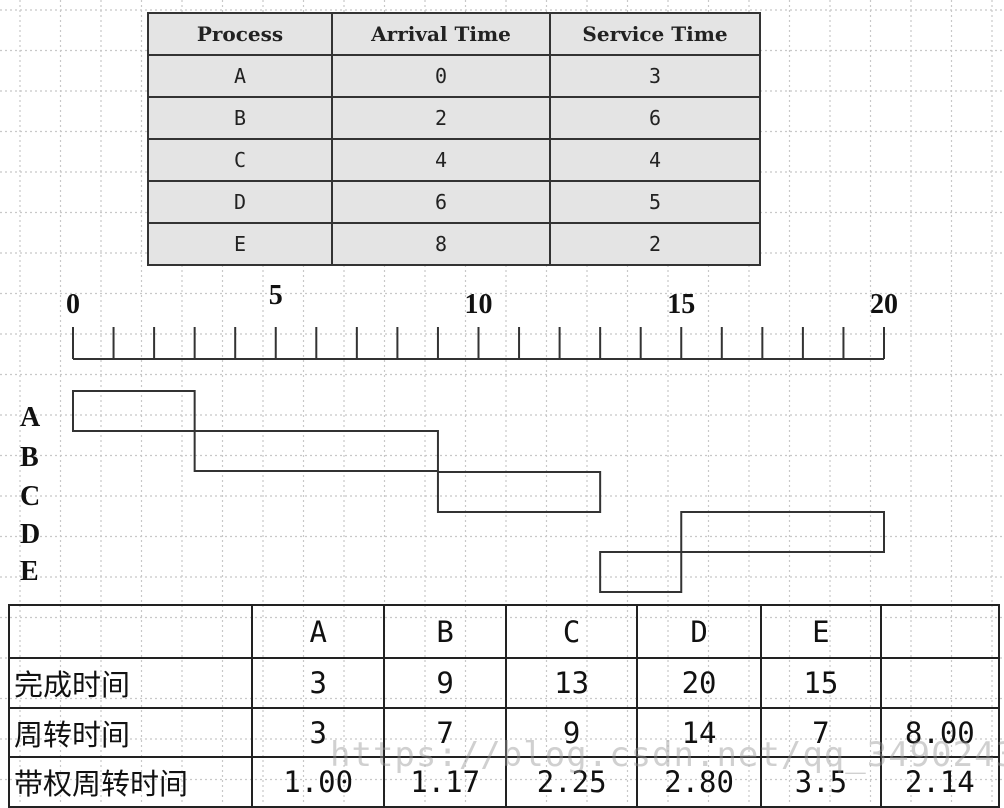 The width and height of the screenshot is (1004, 808). I want to click on gantt-bar-b, so click(316, 451).